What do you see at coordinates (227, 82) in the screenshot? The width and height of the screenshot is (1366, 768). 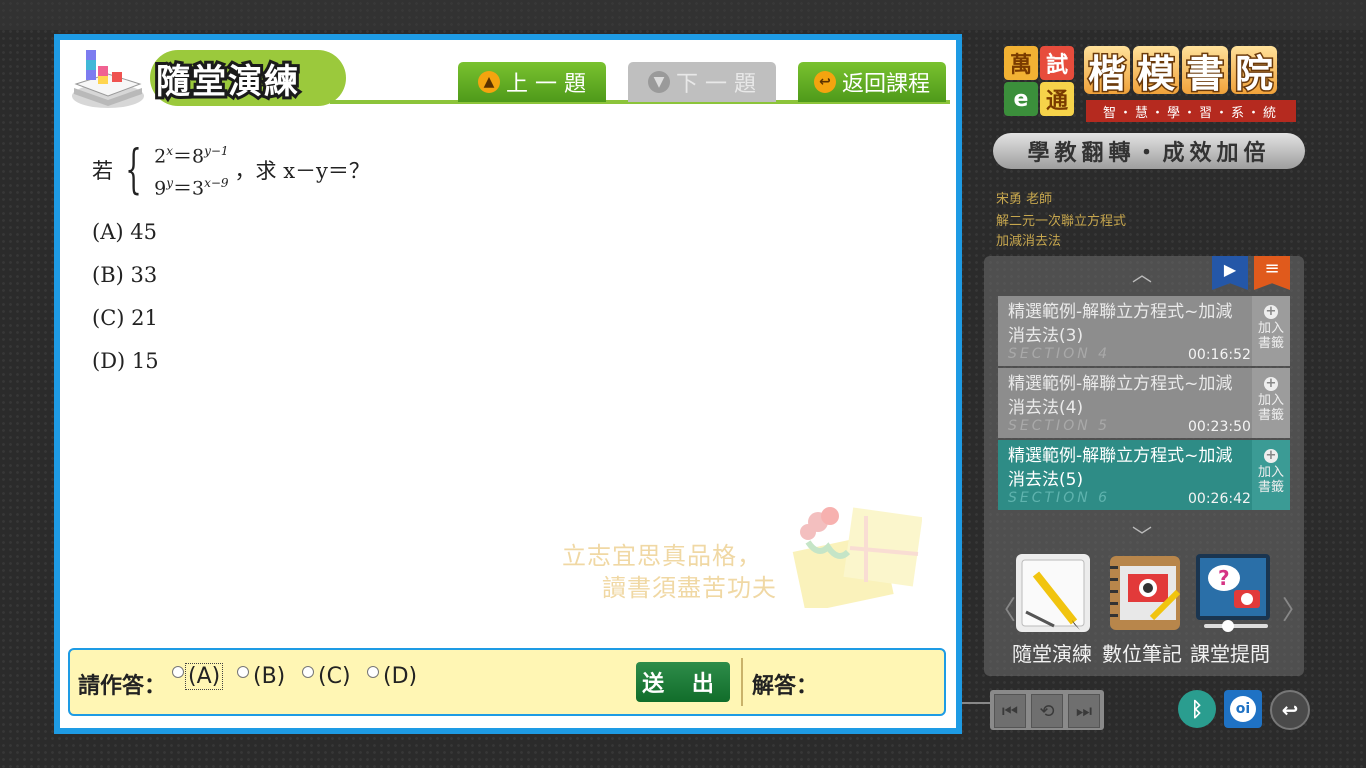 I see `exercise-title: 隨堂演練` at bounding box center [227, 82].